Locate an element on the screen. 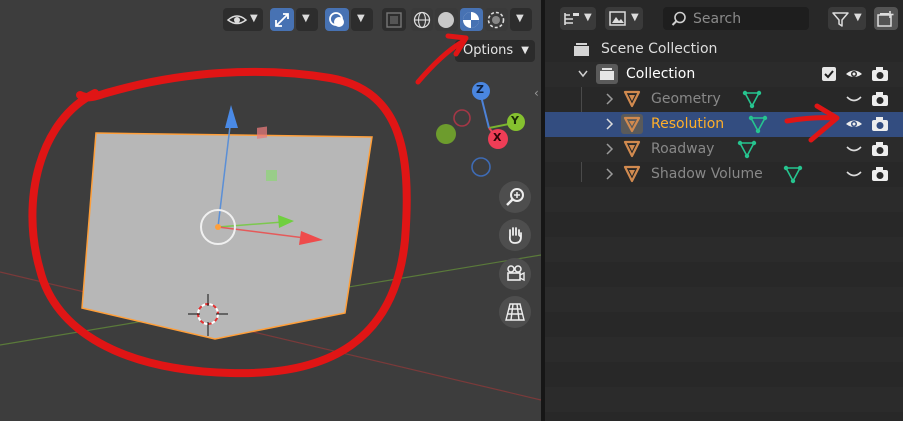 The height and width of the screenshot is (421, 903). collection-row: Collection is located at coordinates (724, 74).